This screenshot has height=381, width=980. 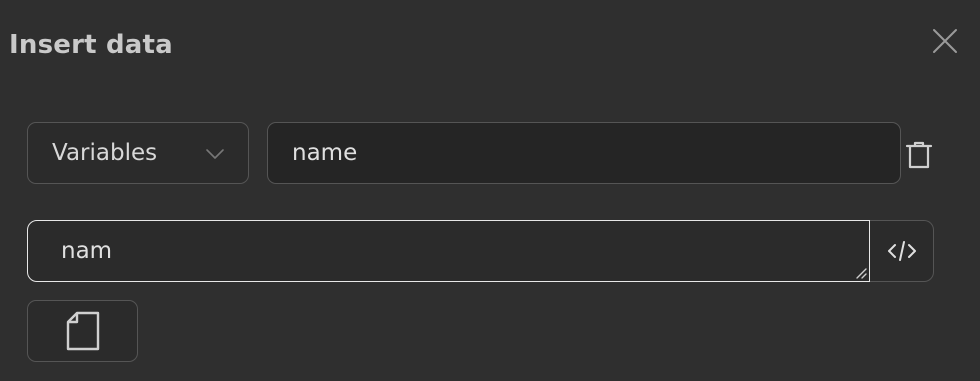 I want to click on source-type-select: Variables, so click(x=138, y=153).